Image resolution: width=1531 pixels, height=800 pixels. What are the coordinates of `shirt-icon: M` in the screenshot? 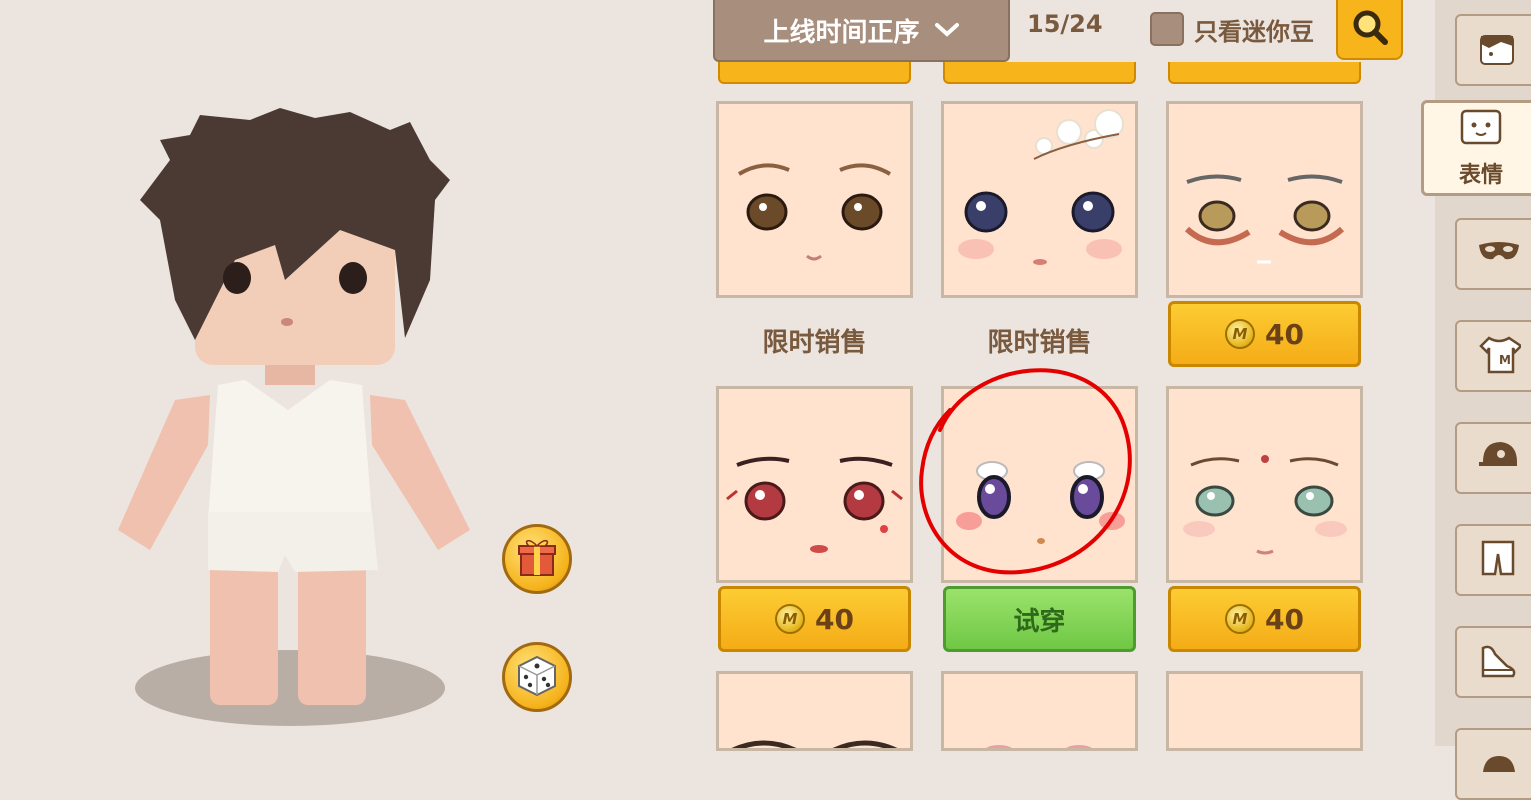 It's located at (1500, 356).